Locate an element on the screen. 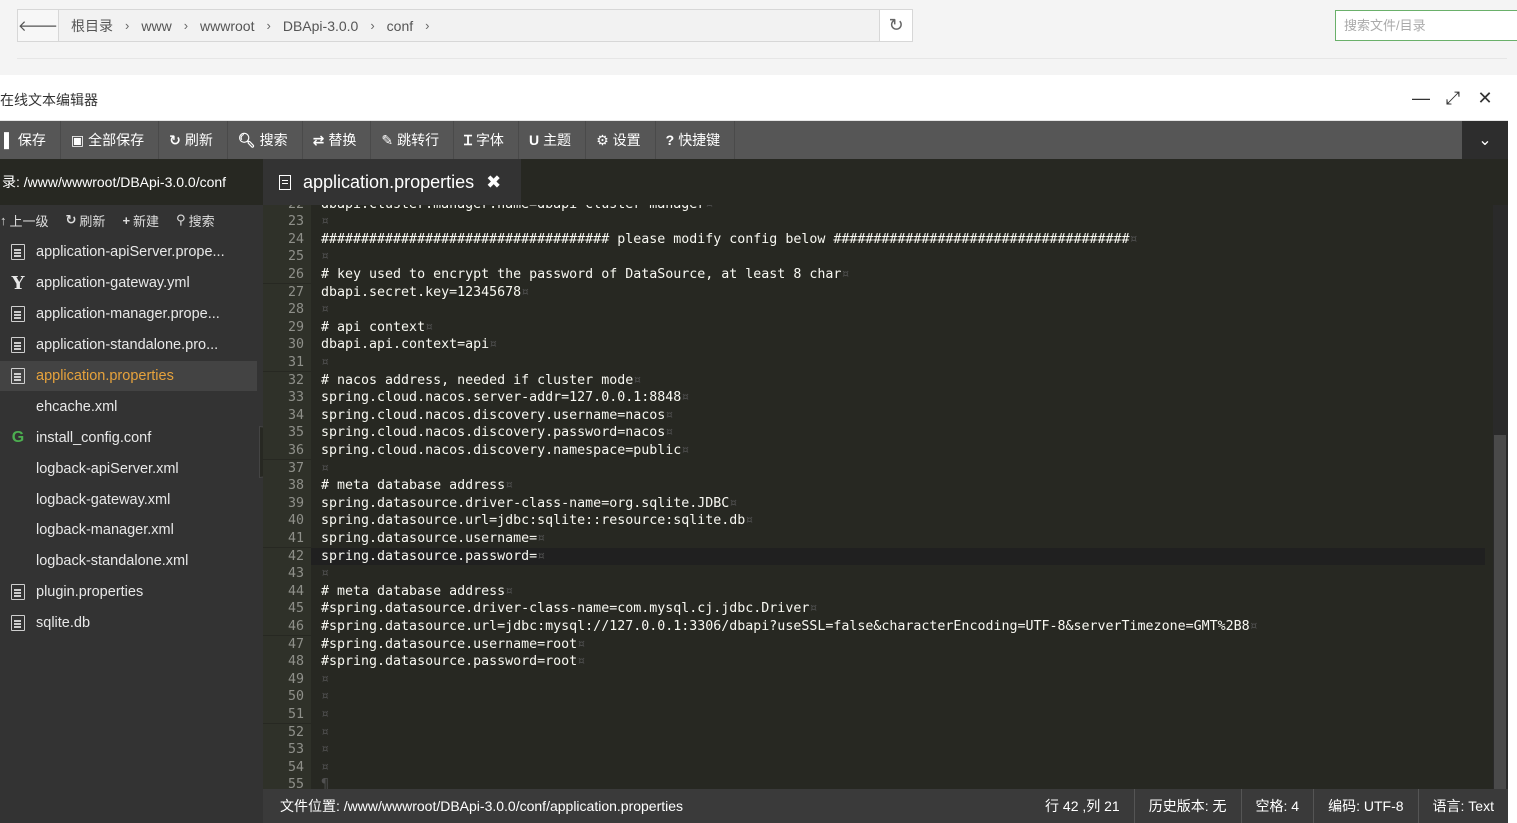  chevron-down-icon: ⌄ is located at coordinates (1485, 140).